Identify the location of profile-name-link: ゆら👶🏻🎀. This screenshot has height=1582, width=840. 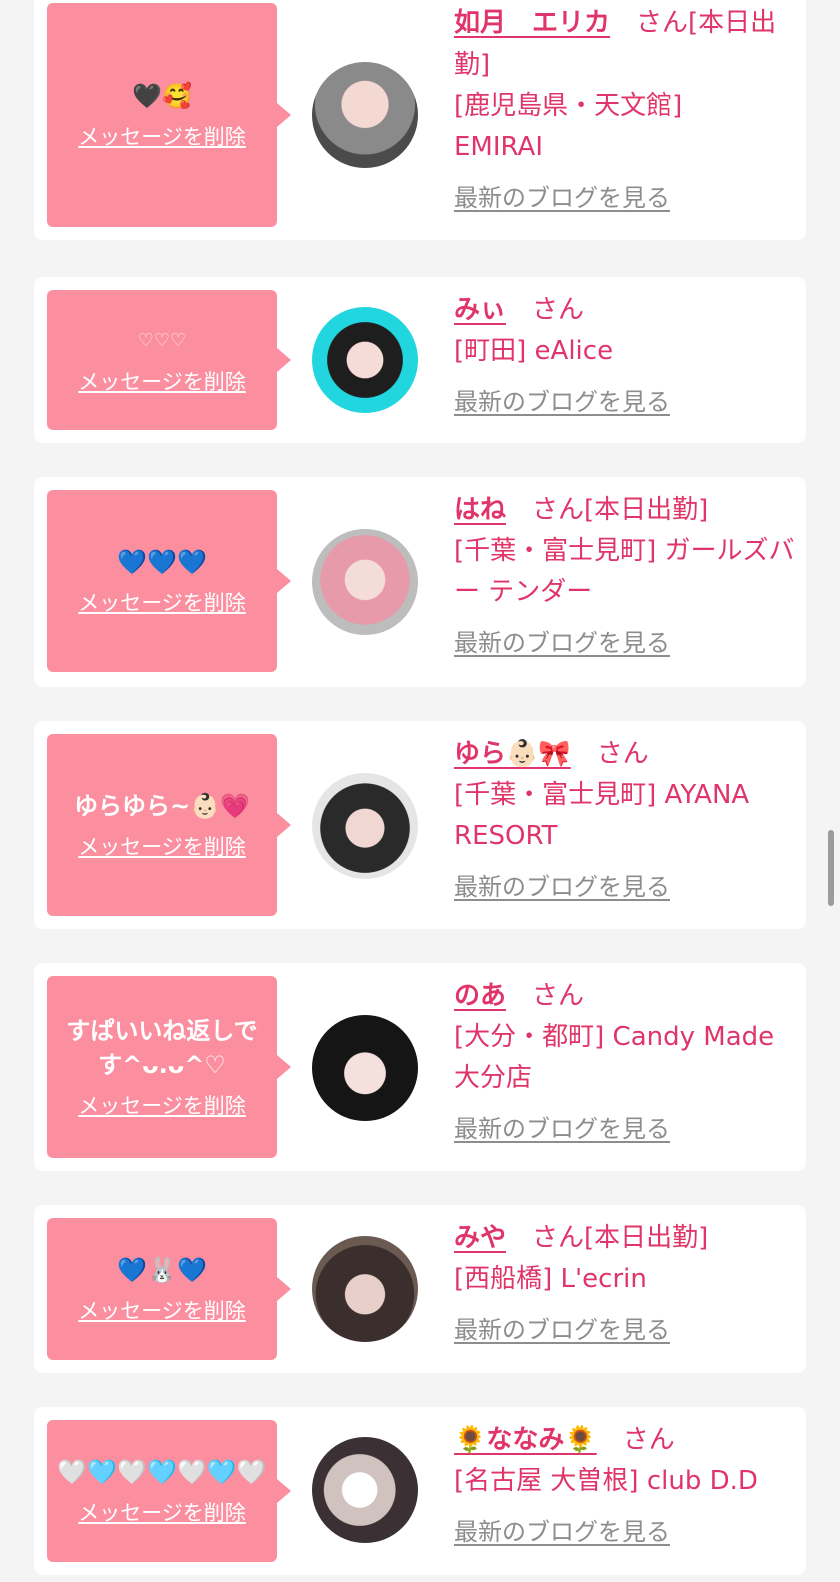
(512, 754).